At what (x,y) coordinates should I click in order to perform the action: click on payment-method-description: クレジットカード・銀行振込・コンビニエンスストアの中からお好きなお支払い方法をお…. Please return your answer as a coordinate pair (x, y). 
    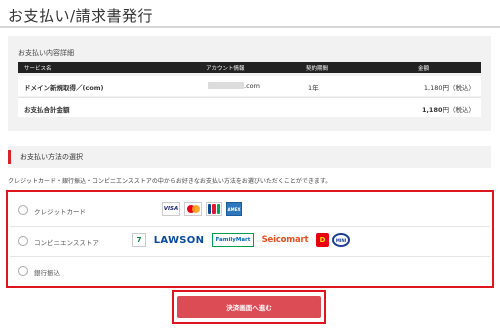
    Looking at the image, I should click on (170, 181).